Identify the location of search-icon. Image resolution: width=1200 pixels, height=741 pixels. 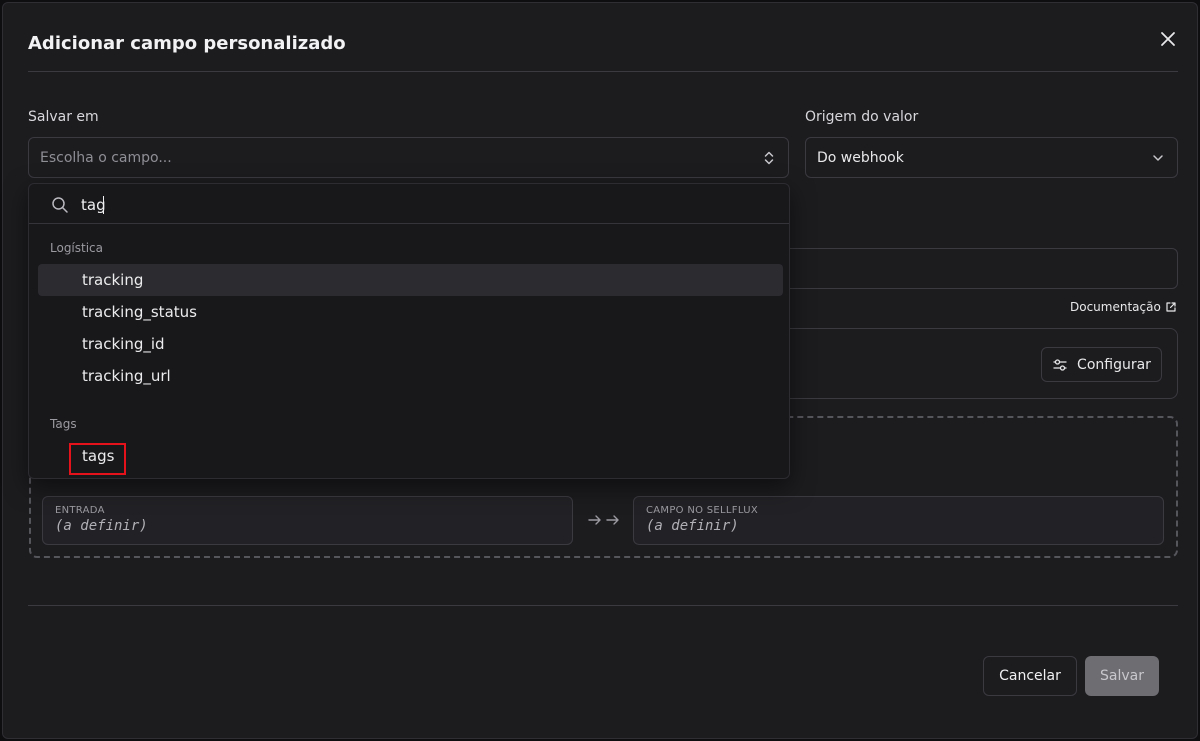
(60, 205).